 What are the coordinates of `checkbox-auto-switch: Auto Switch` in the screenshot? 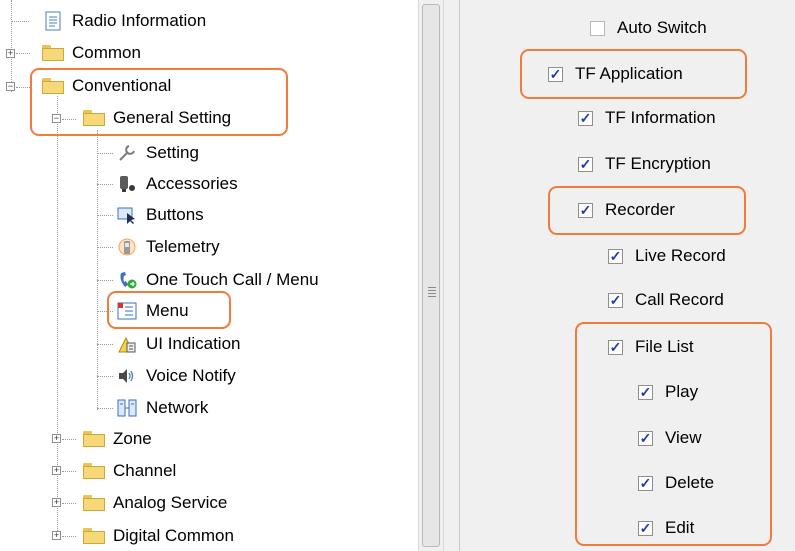 It's located at (648, 28).